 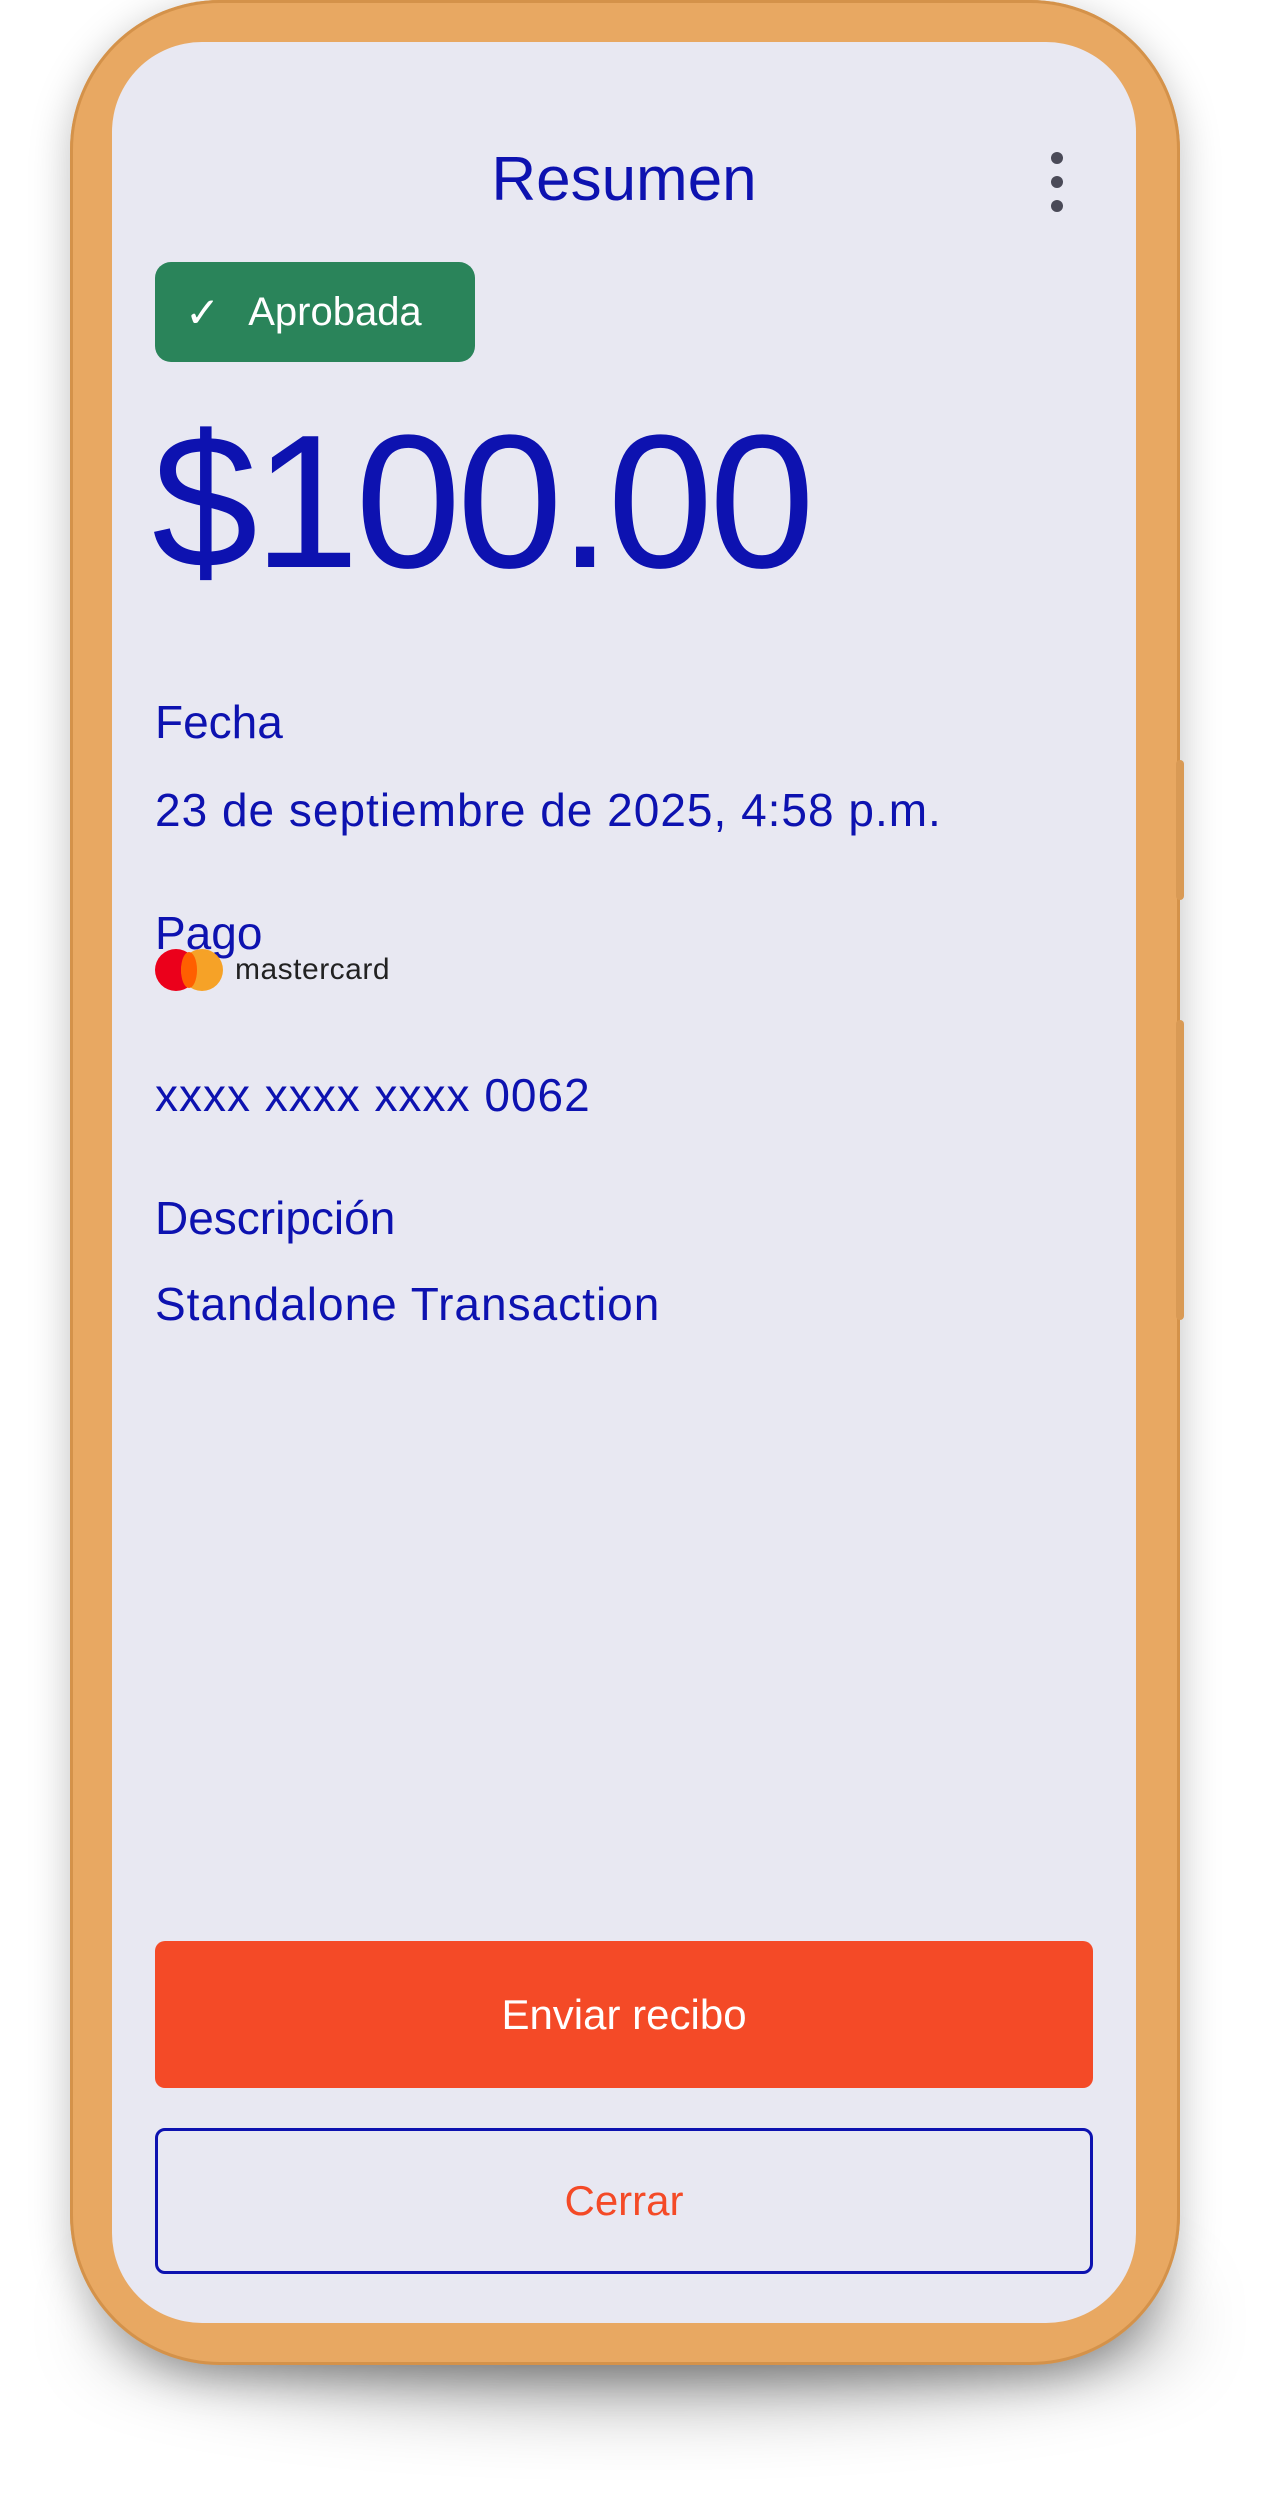 I want to click on mastercard-overlap-icon, so click(x=189, y=970).